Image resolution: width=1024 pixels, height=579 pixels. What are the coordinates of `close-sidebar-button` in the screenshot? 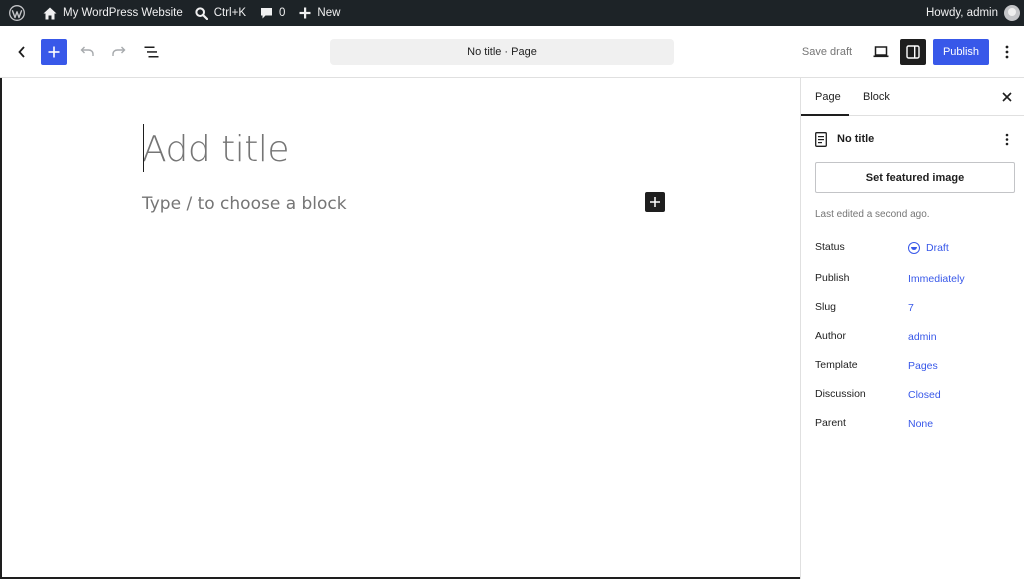 It's located at (1007, 97).